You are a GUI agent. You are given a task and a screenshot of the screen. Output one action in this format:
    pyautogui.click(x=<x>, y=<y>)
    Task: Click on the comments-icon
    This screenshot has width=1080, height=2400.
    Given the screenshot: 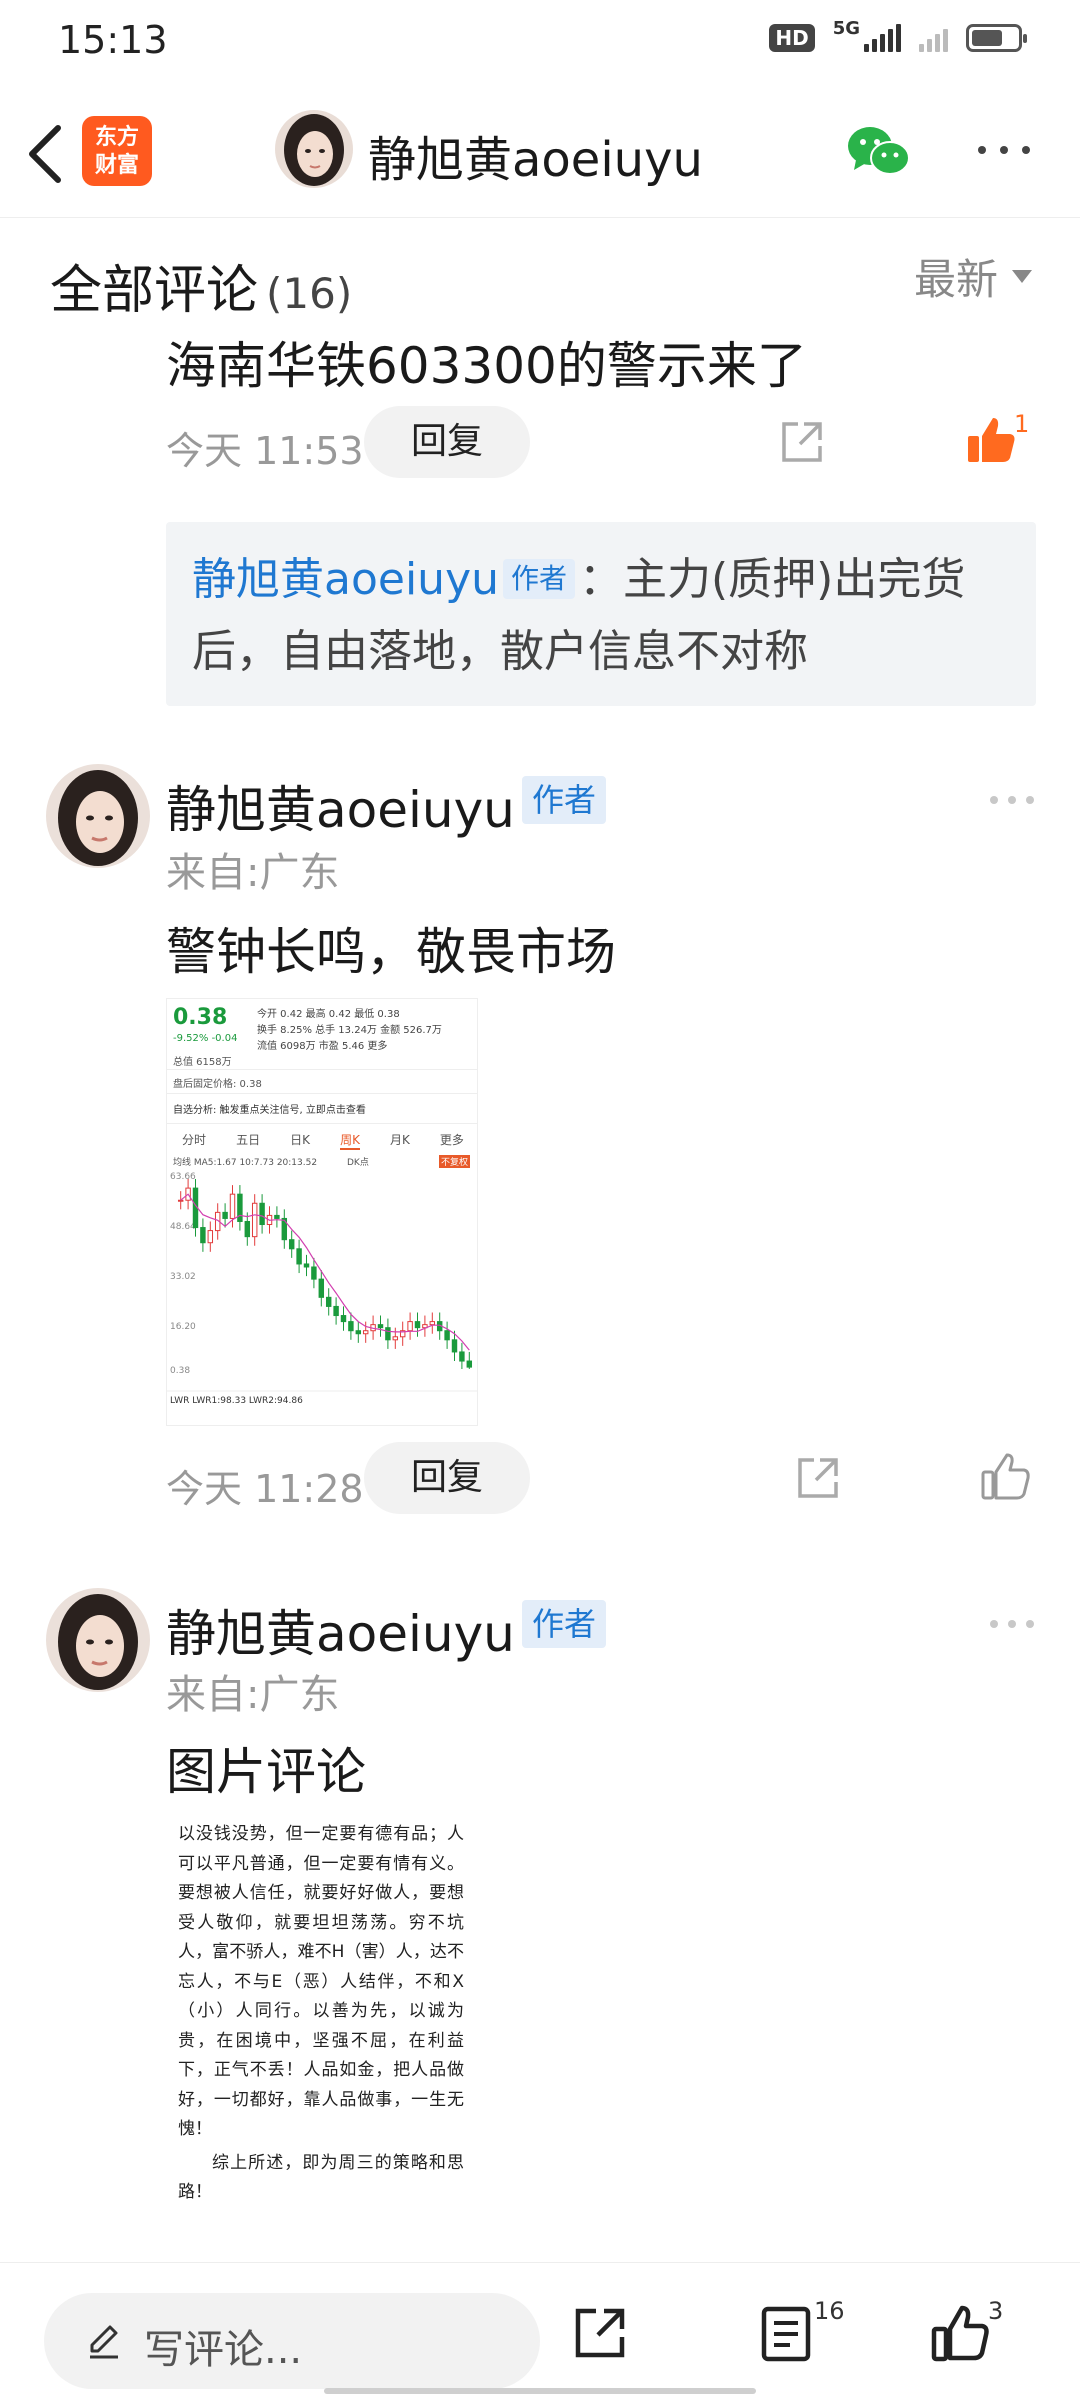 What is the action you would take?
    pyautogui.click(x=786, y=2334)
    